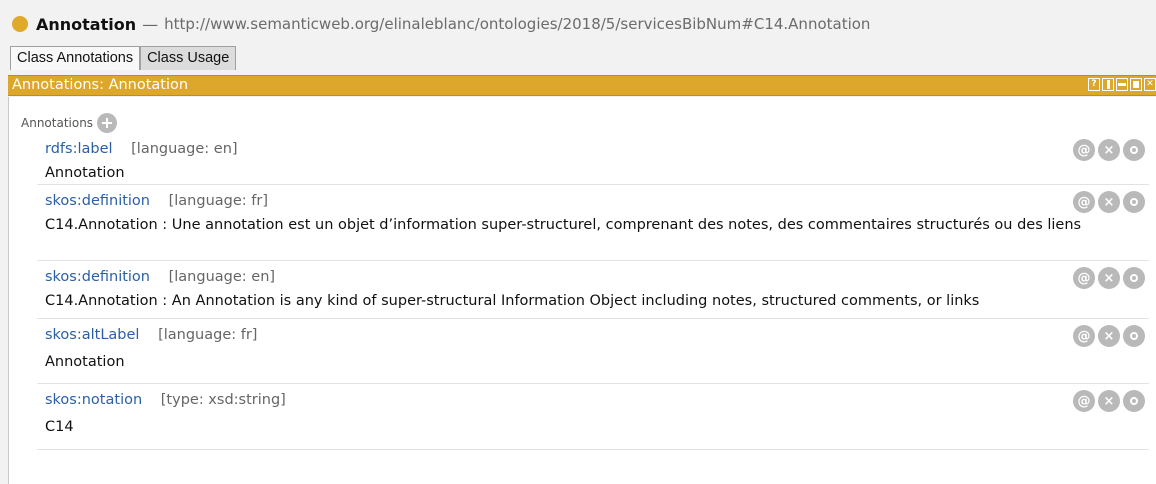 This screenshot has width=1156, height=484. What do you see at coordinates (1108, 84) in the screenshot?
I see `split-vertical-icon` at bounding box center [1108, 84].